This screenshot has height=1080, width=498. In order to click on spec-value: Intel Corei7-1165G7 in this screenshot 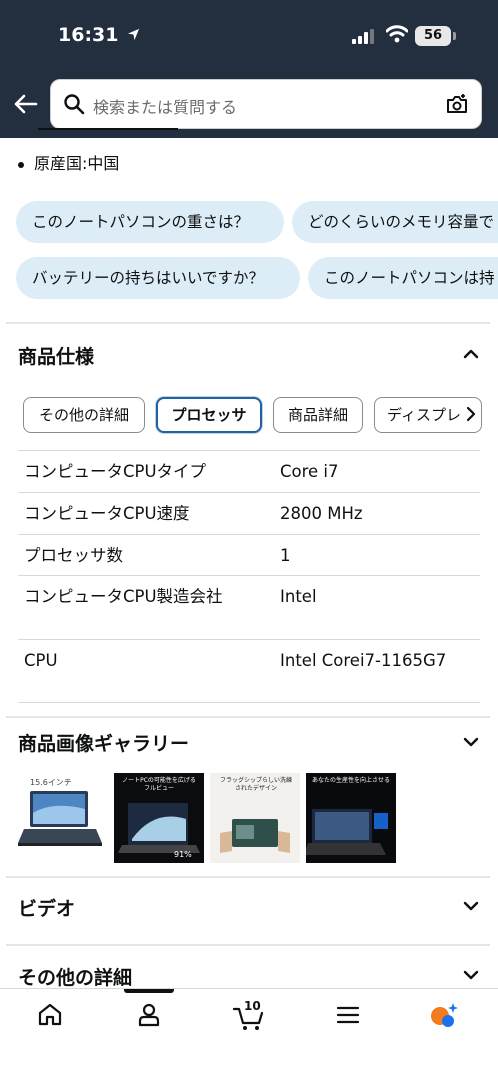, I will do `click(363, 660)`.